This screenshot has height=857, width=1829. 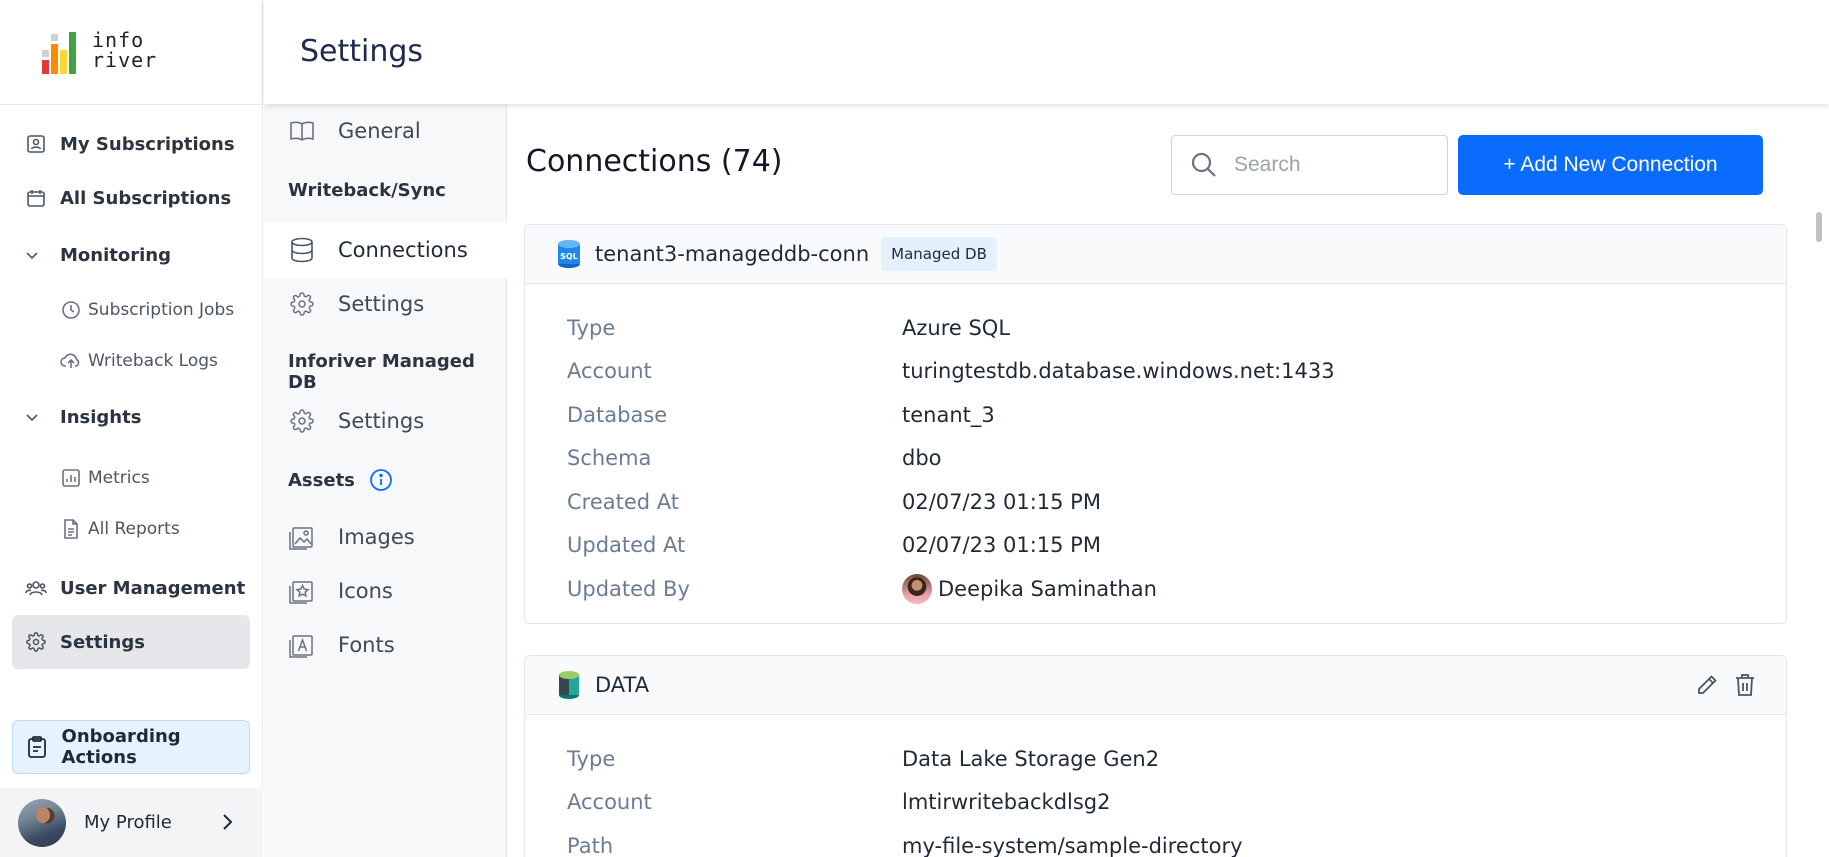 I want to click on subnav-label: Icons, so click(x=365, y=591).